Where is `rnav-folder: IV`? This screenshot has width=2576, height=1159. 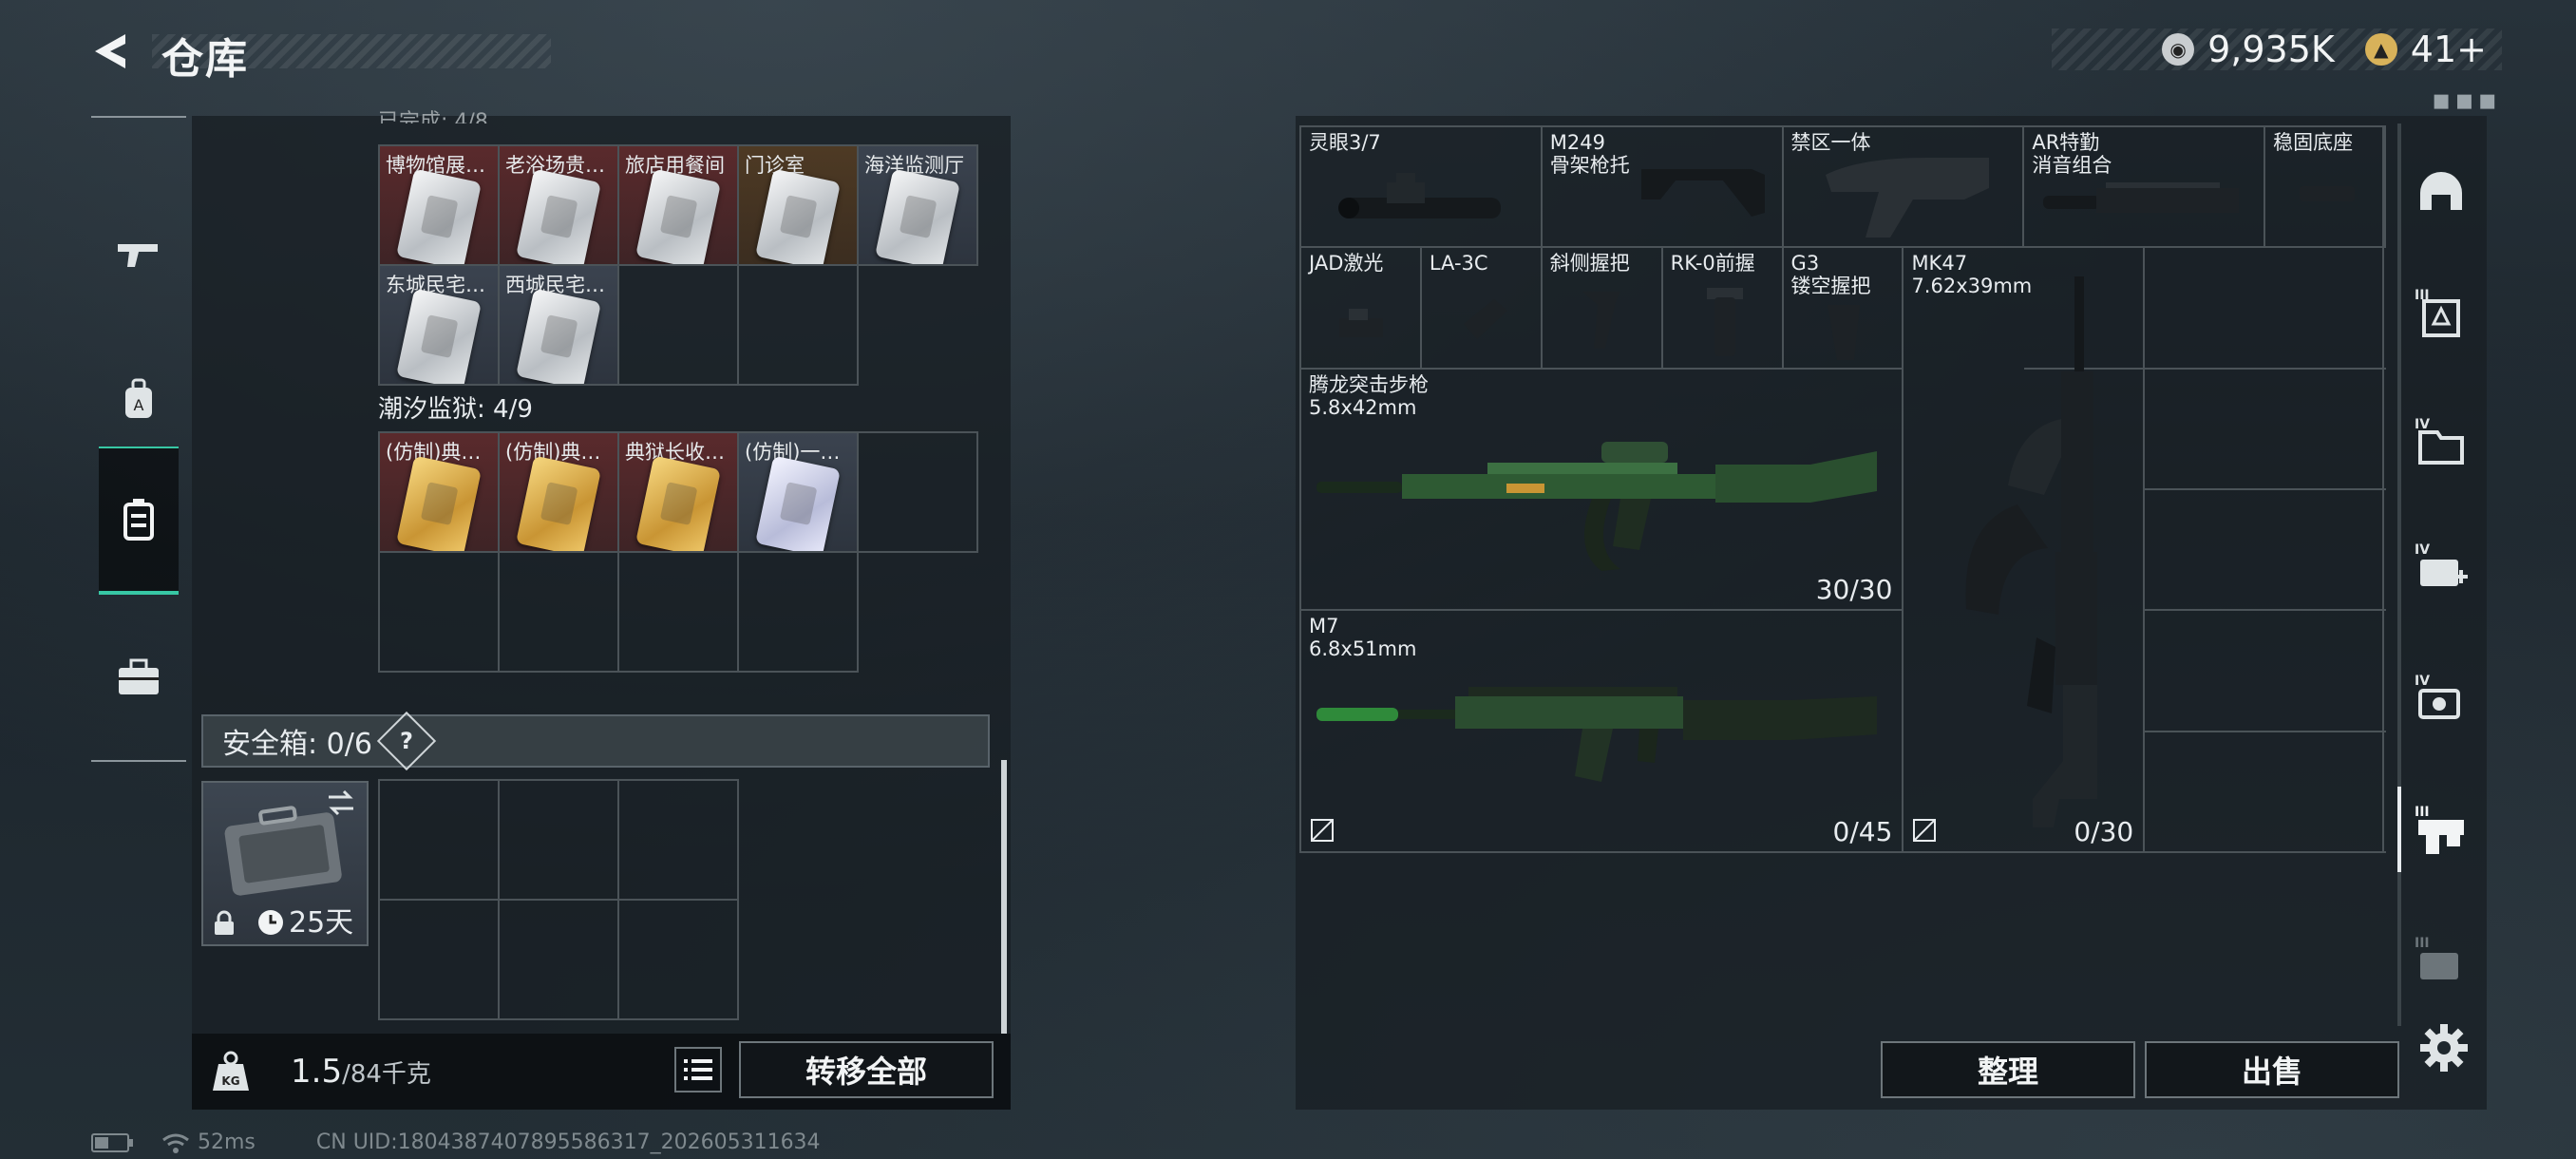 rnav-folder: IV is located at coordinates (2441, 441).